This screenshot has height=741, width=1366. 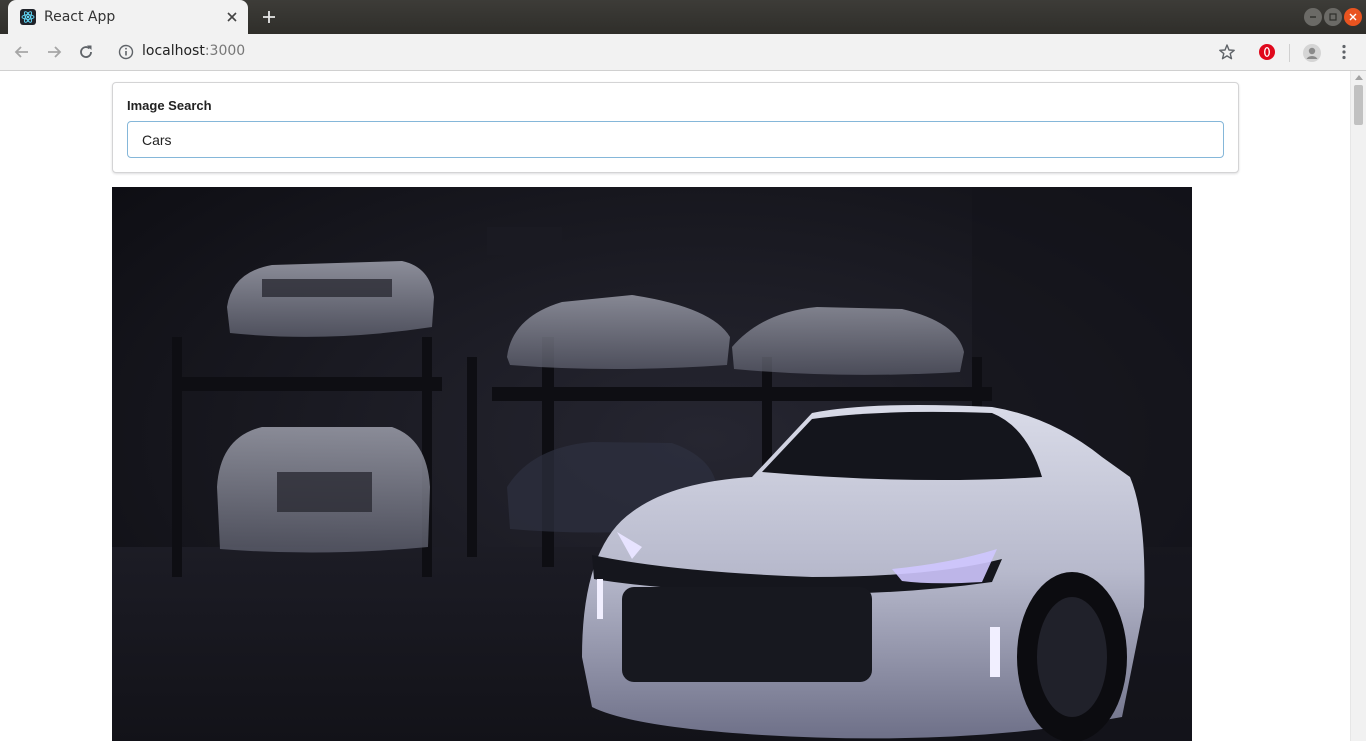 What do you see at coordinates (1358, 105) in the screenshot?
I see `scroll-thumb` at bounding box center [1358, 105].